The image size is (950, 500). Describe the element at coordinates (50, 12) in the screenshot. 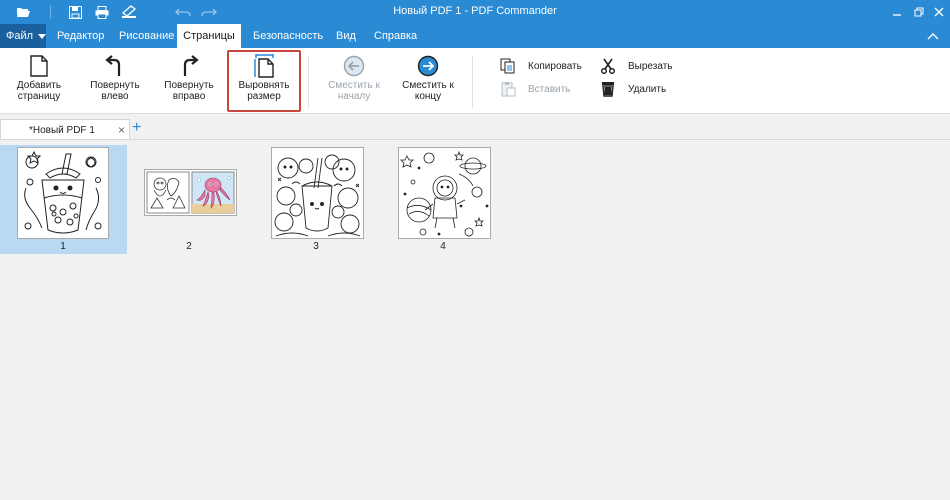

I see `toolbar-divider` at that location.